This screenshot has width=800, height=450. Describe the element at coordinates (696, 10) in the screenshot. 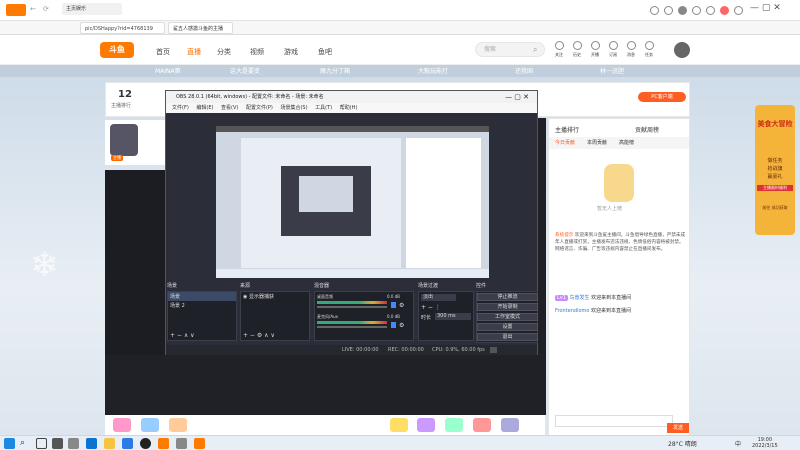

I see `share-icon` at that location.